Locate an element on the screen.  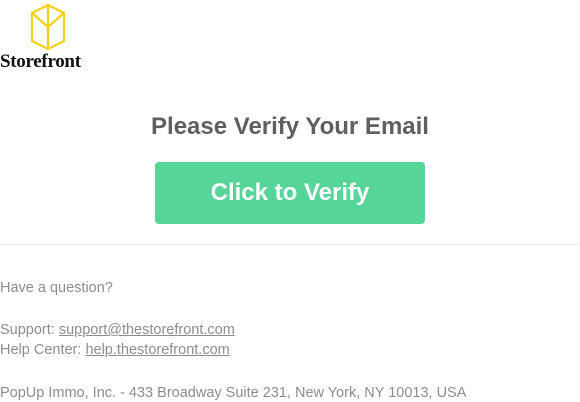
divider is located at coordinates (290, 244).